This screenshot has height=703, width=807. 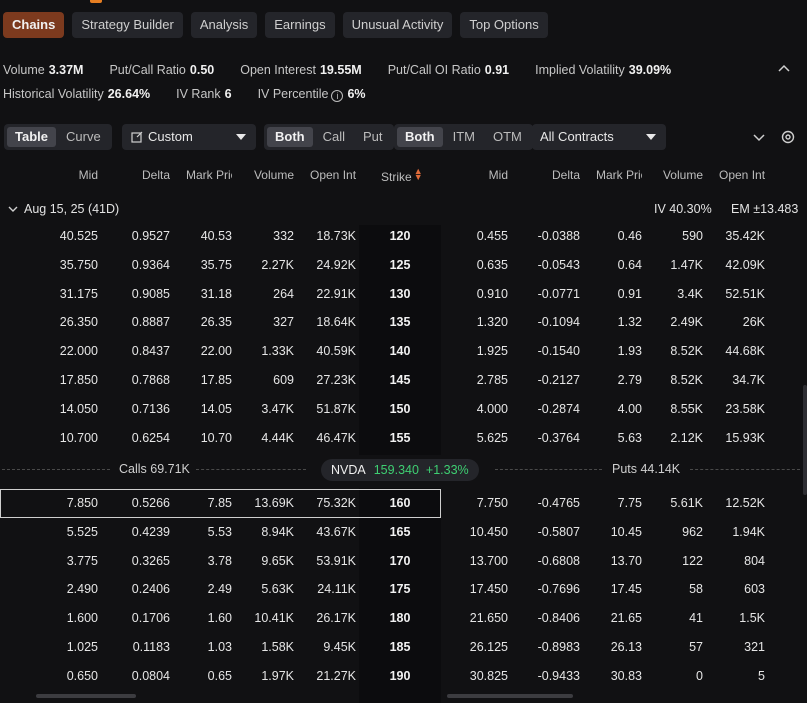 I want to click on call-volume-cell: 609, so click(x=283, y=380).